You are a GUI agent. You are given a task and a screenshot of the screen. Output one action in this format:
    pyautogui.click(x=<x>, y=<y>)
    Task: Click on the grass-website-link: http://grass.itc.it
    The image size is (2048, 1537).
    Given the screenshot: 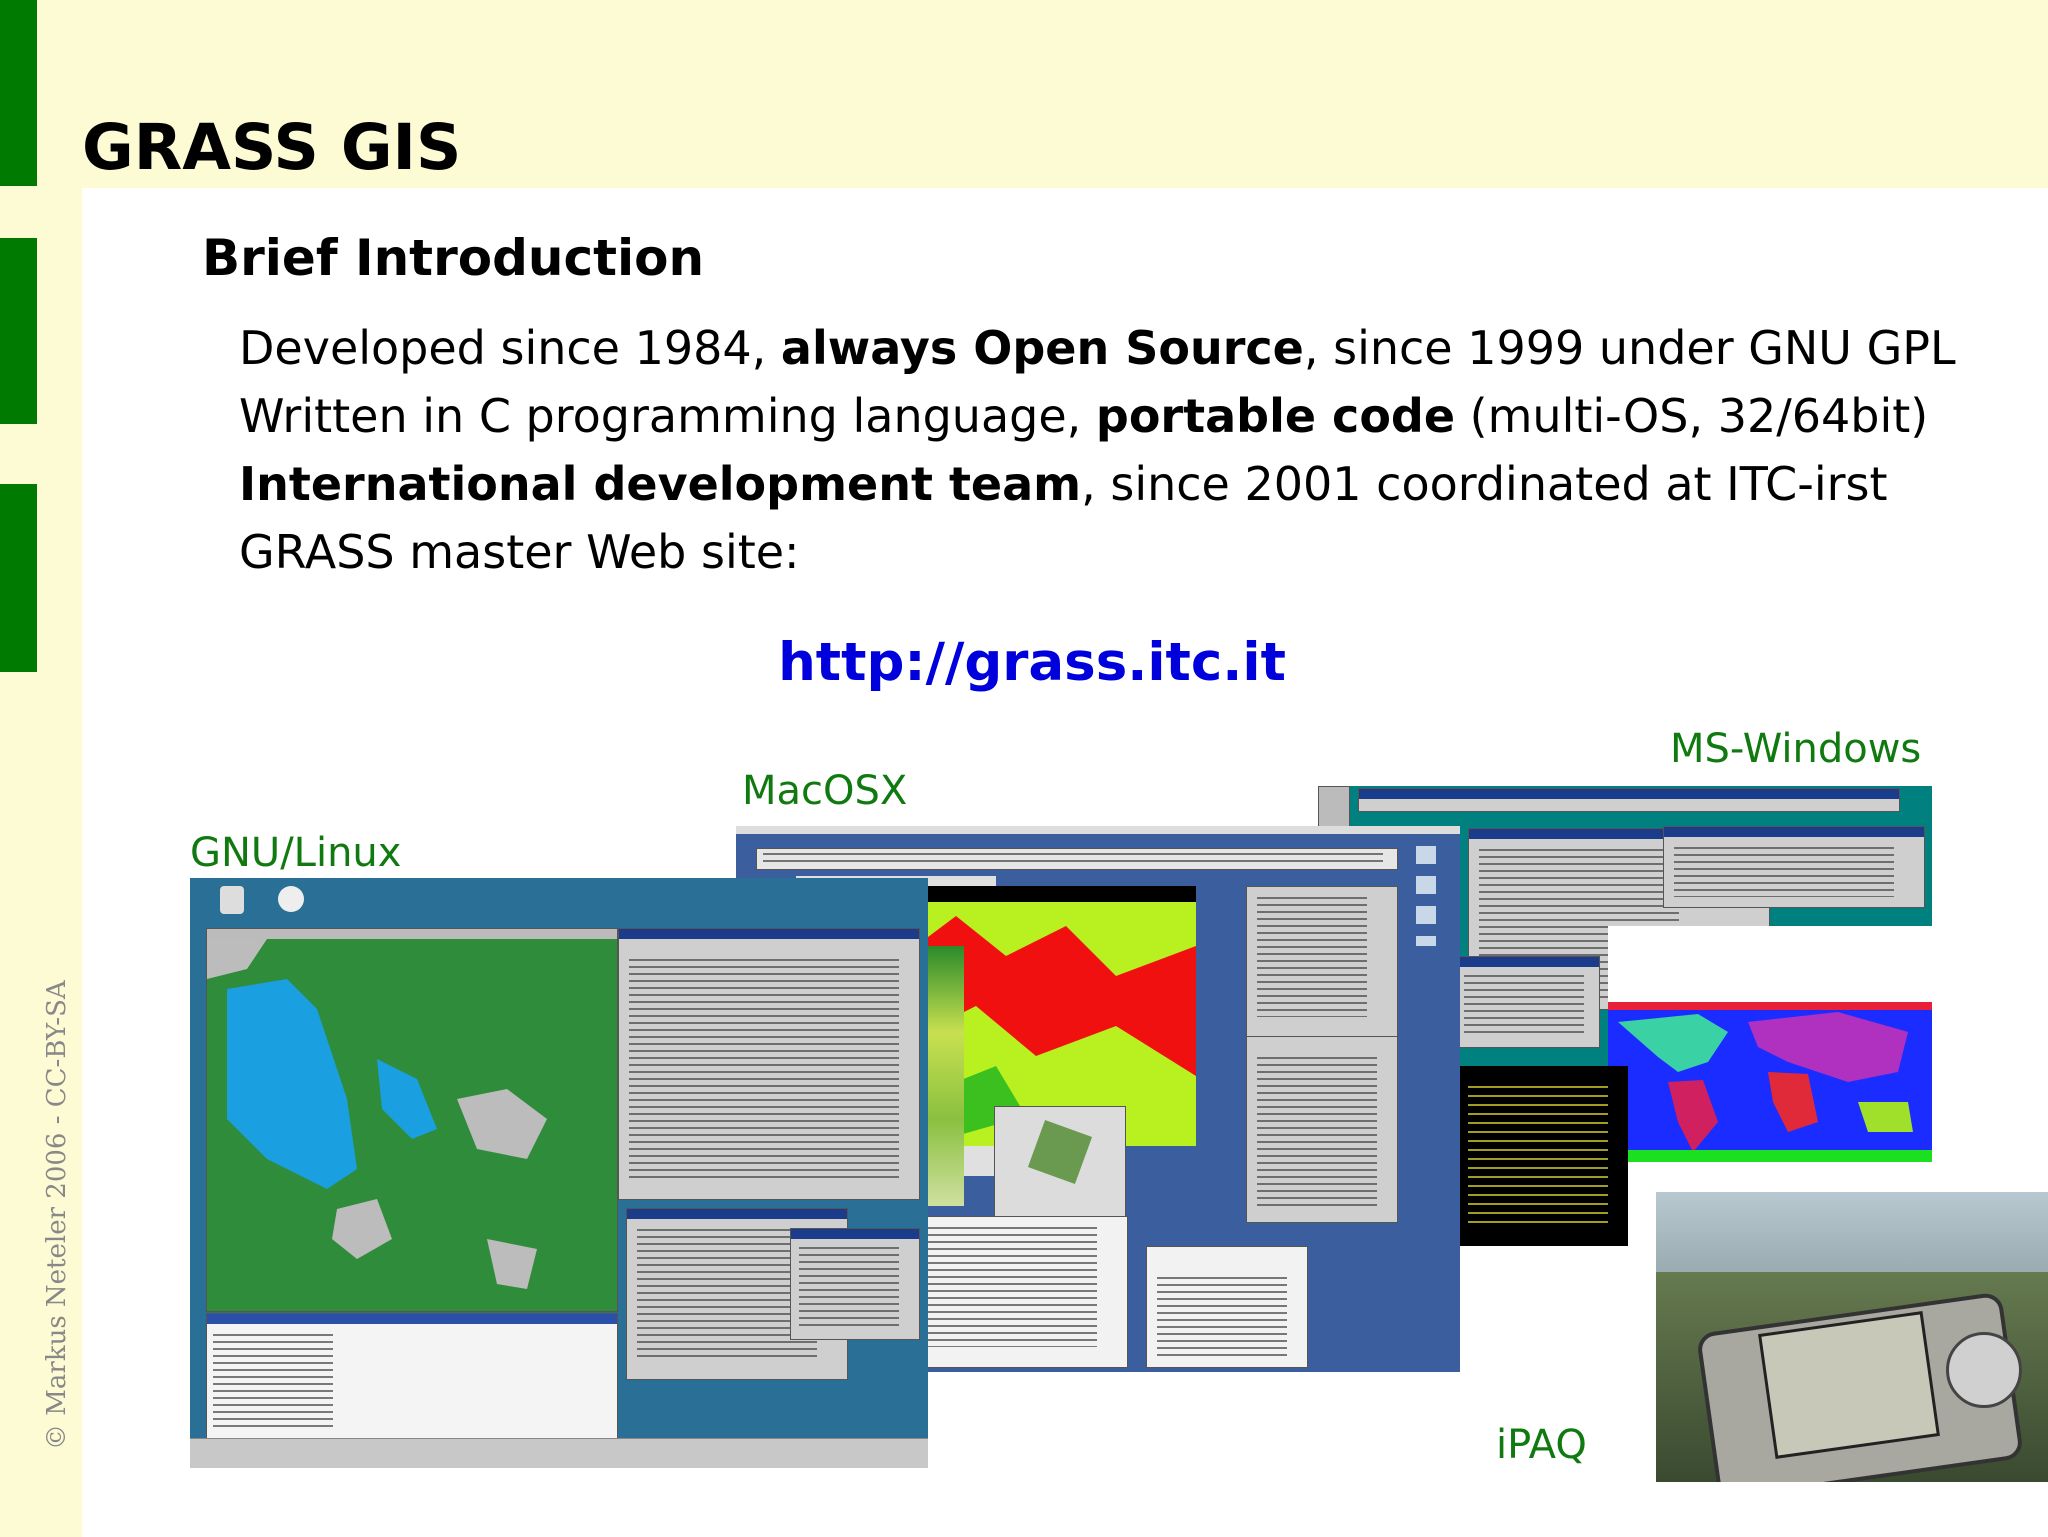 What is the action you would take?
    pyautogui.click(x=1024, y=662)
    